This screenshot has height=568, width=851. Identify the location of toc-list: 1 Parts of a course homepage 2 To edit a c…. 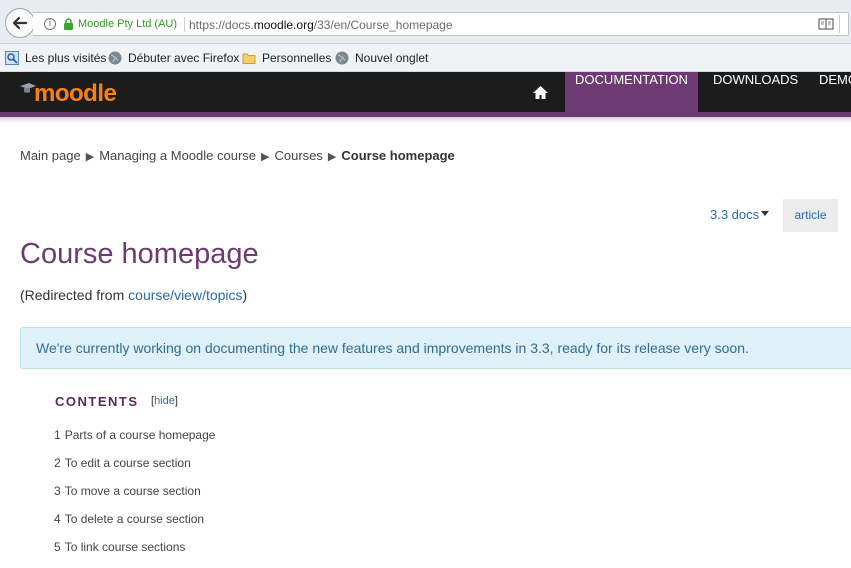
(134, 498).